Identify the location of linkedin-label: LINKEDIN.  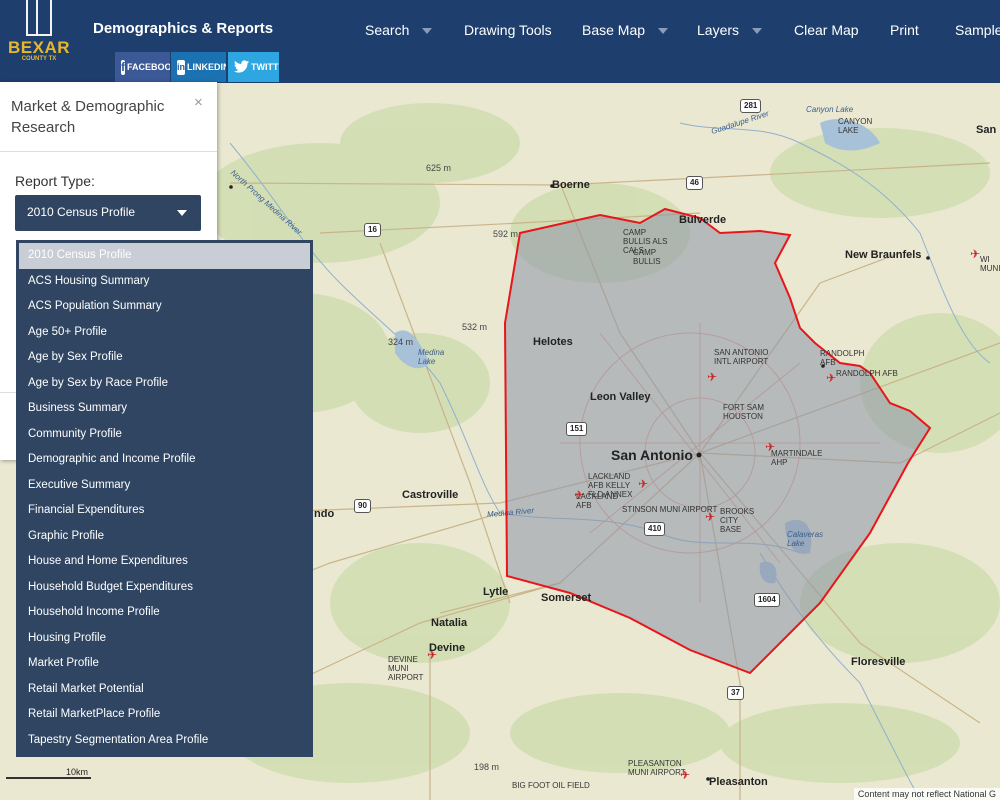
(206, 67).